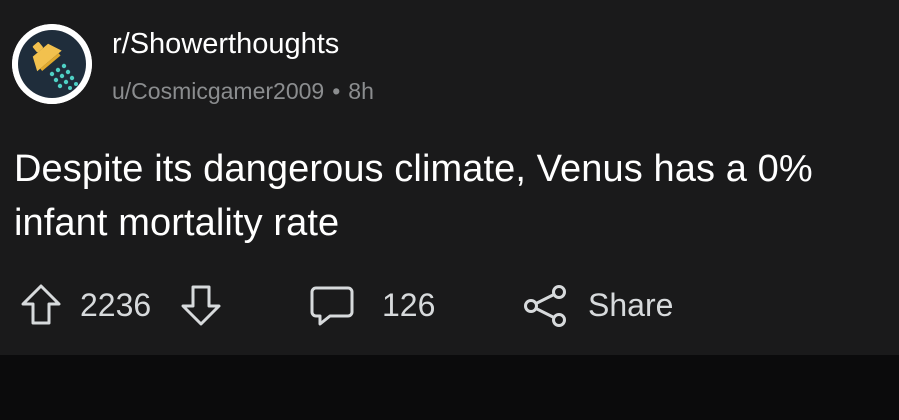 This screenshot has width=899, height=420. I want to click on upvote-arrow-icon, so click(41, 304).